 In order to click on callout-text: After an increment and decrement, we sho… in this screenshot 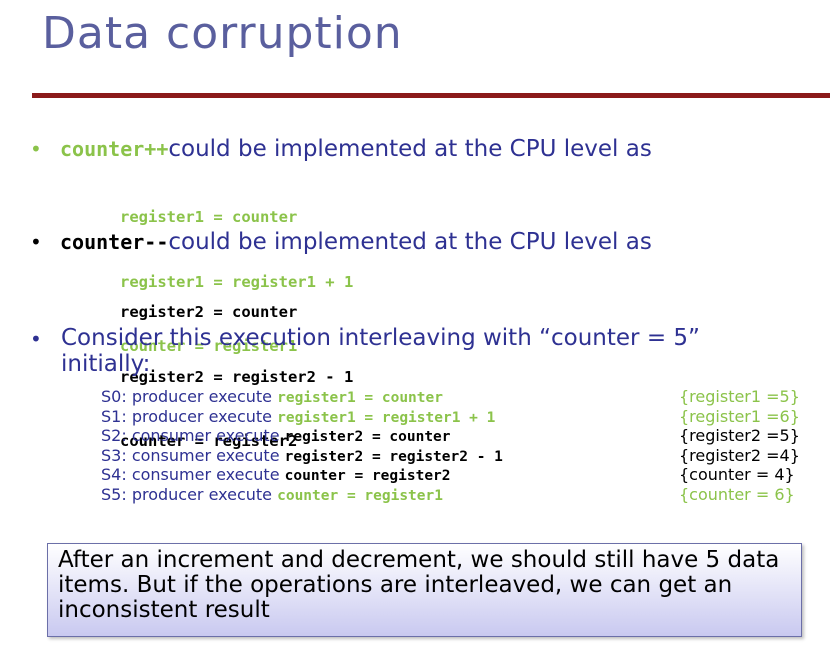, I will do `click(419, 585)`.